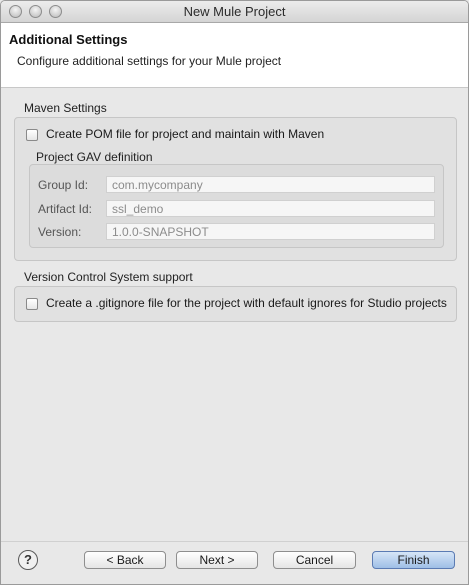 The width and height of the screenshot is (469, 585). What do you see at coordinates (94, 157) in the screenshot?
I see `project-gav-label: Project GAV definition` at bounding box center [94, 157].